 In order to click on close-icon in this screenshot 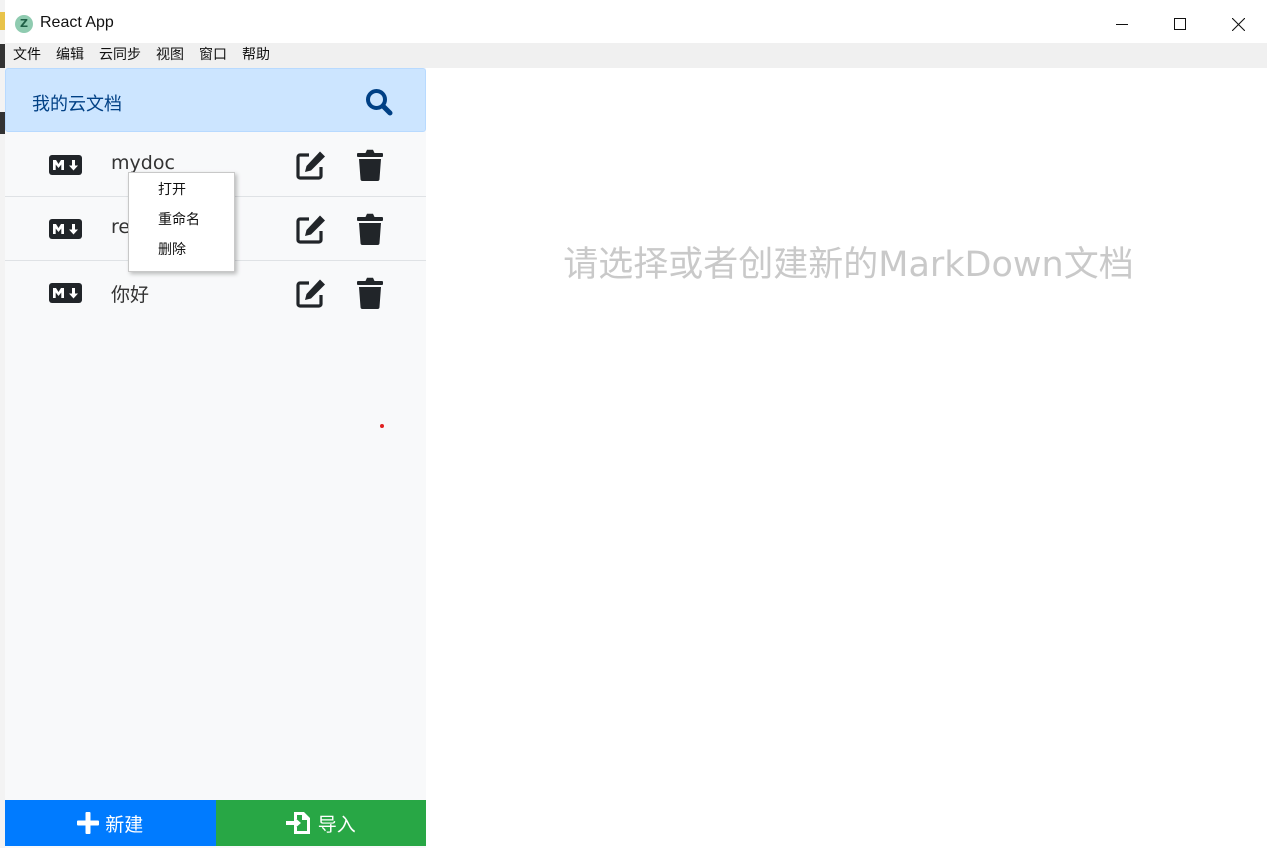, I will do `click(1238, 24)`.